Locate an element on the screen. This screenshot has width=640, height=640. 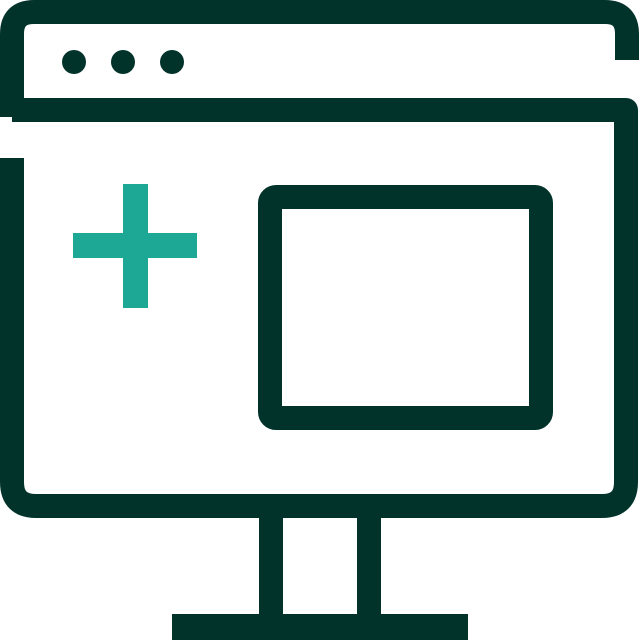
monitor-stand is located at coordinates (320, 574).